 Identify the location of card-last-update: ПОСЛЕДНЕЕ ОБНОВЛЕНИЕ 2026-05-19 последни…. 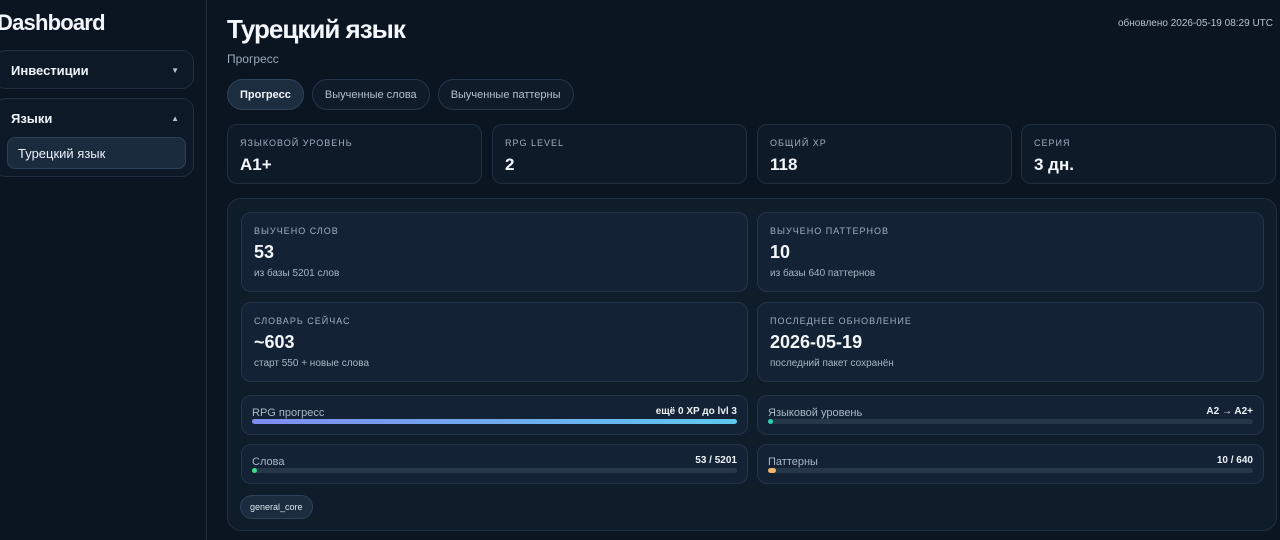
(1010, 342).